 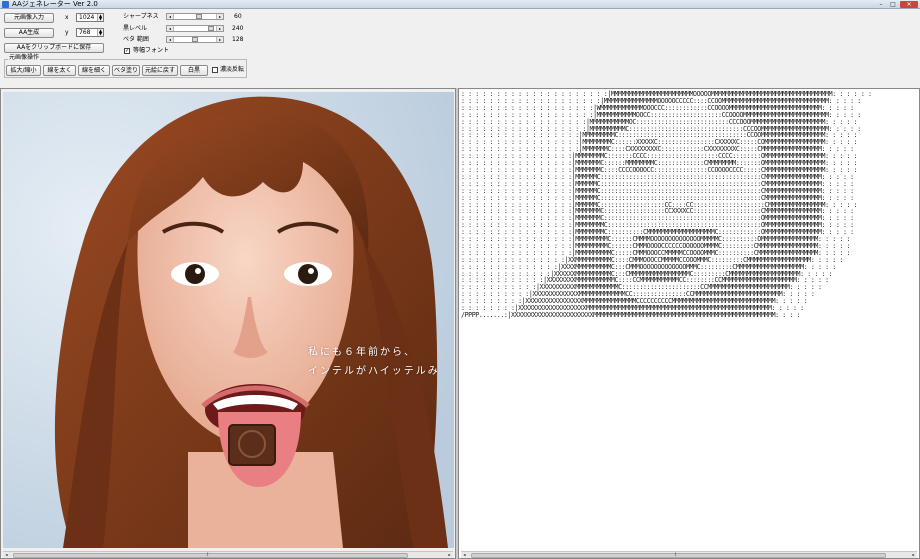 What do you see at coordinates (195, 28) in the screenshot?
I see `black-level-slider: ◂ ▸` at bounding box center [195, 28].